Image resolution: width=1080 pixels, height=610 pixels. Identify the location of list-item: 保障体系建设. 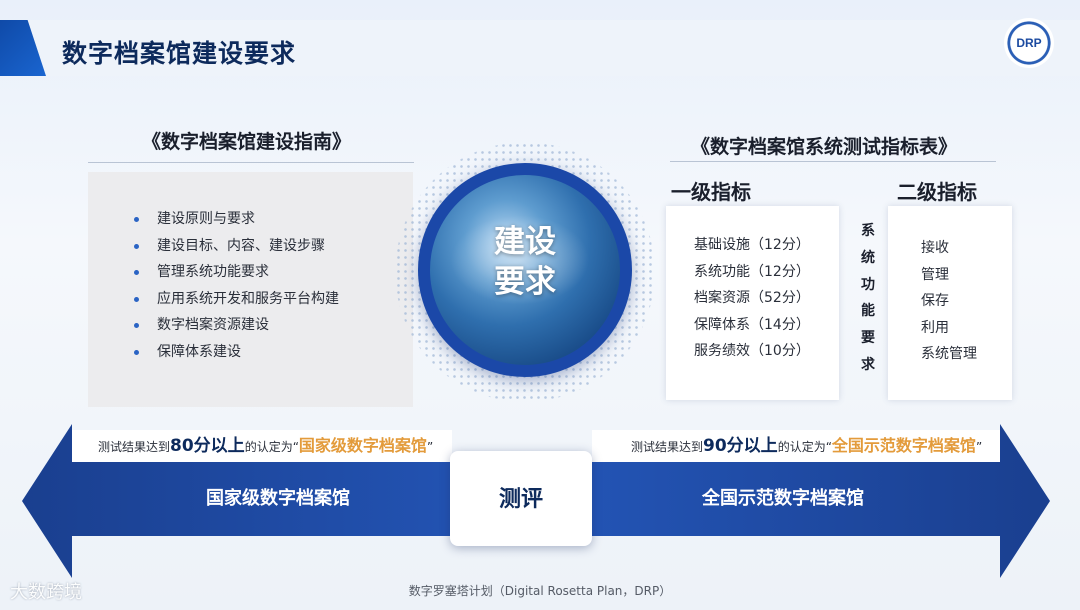
(234, 352).